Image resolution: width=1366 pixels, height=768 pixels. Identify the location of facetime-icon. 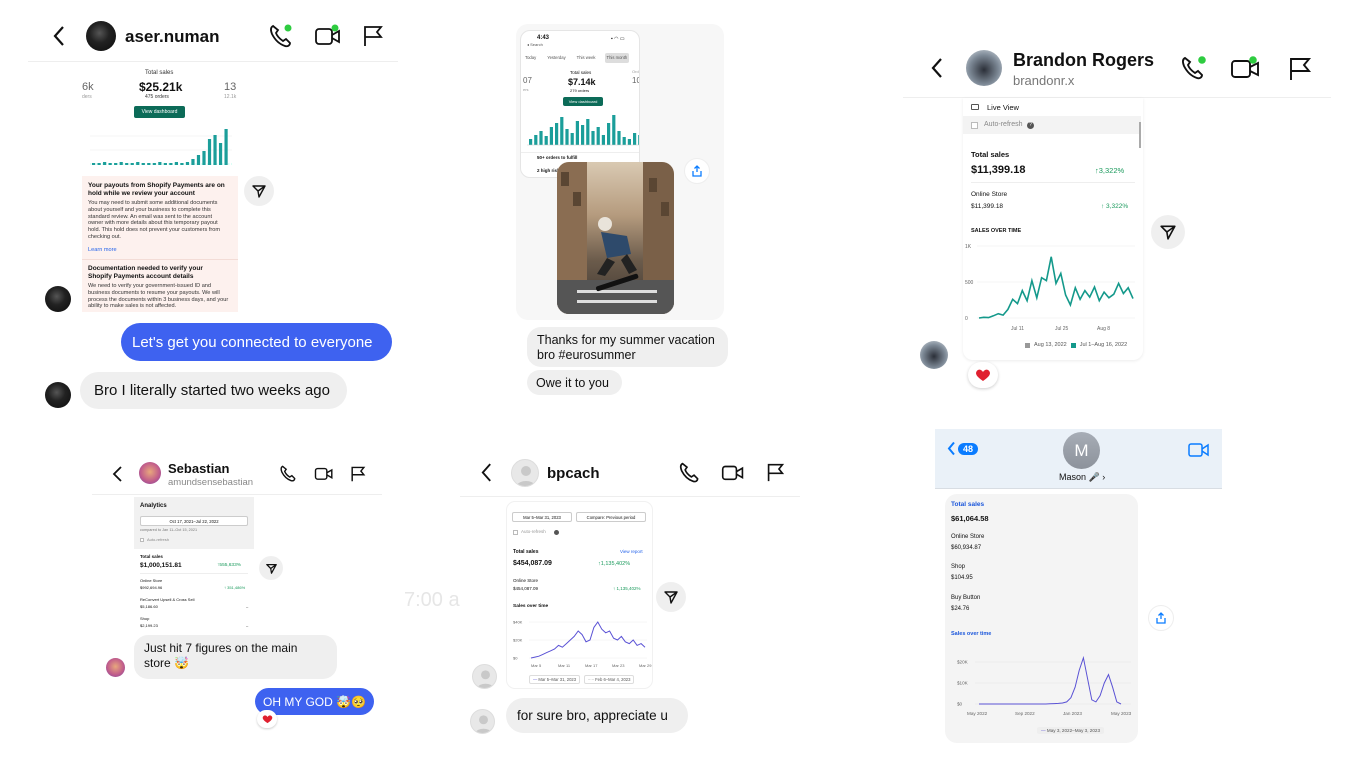
(1199, 450).